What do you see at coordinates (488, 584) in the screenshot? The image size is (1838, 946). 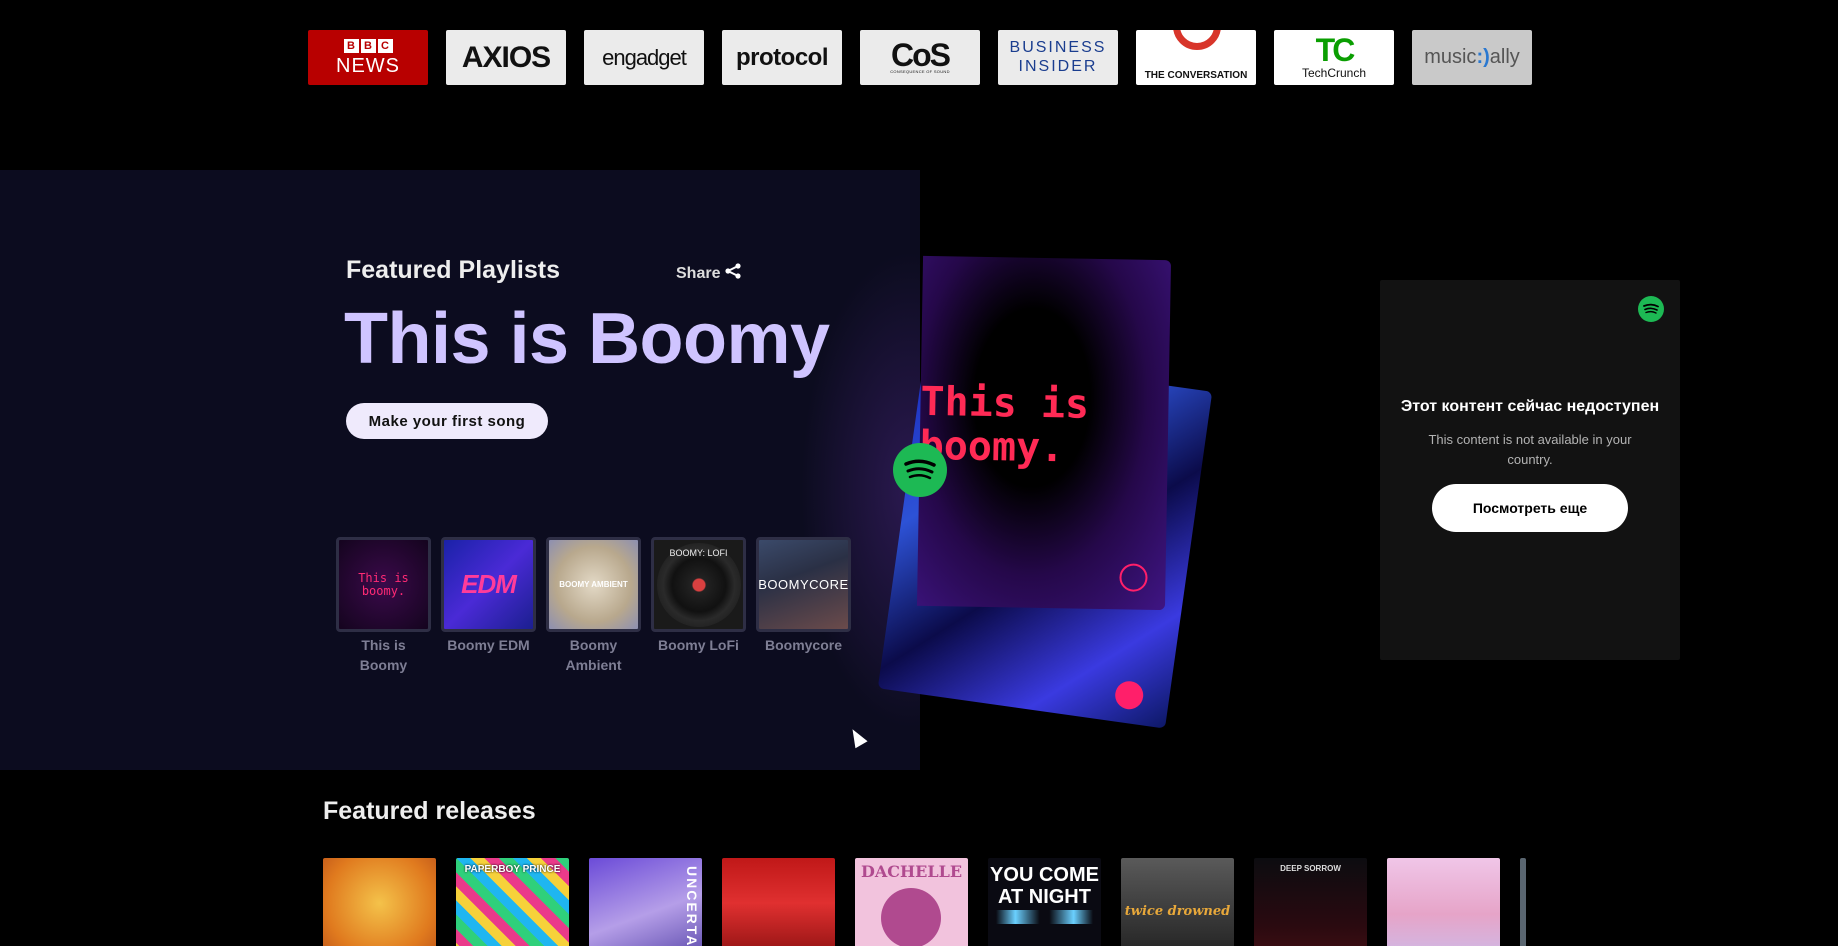 I see `playlist-art: EDM` at bounding box center [488, 584].